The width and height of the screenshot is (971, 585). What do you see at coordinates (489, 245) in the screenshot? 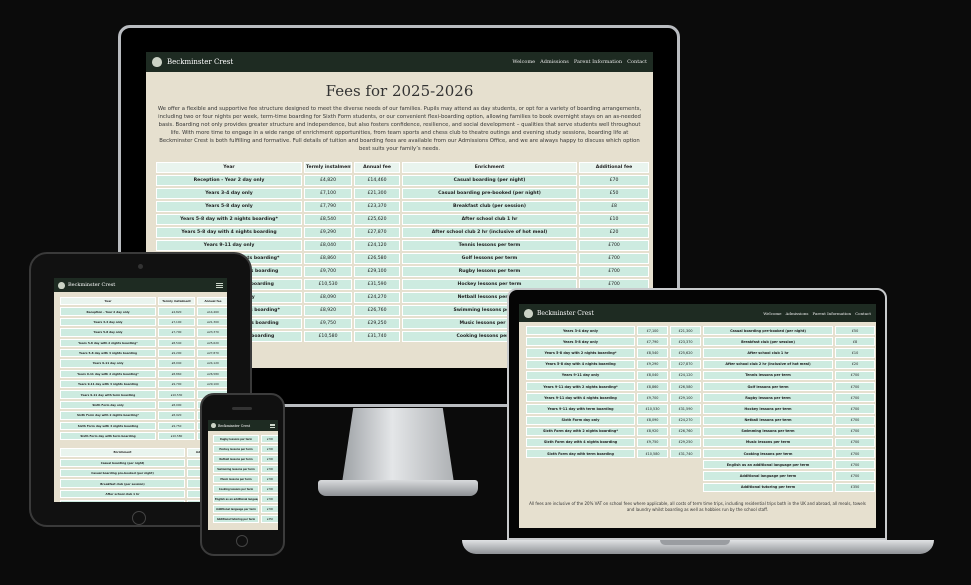
I see `table-cell-label: Tennis lessons per term` at bounding box center [489, 245].